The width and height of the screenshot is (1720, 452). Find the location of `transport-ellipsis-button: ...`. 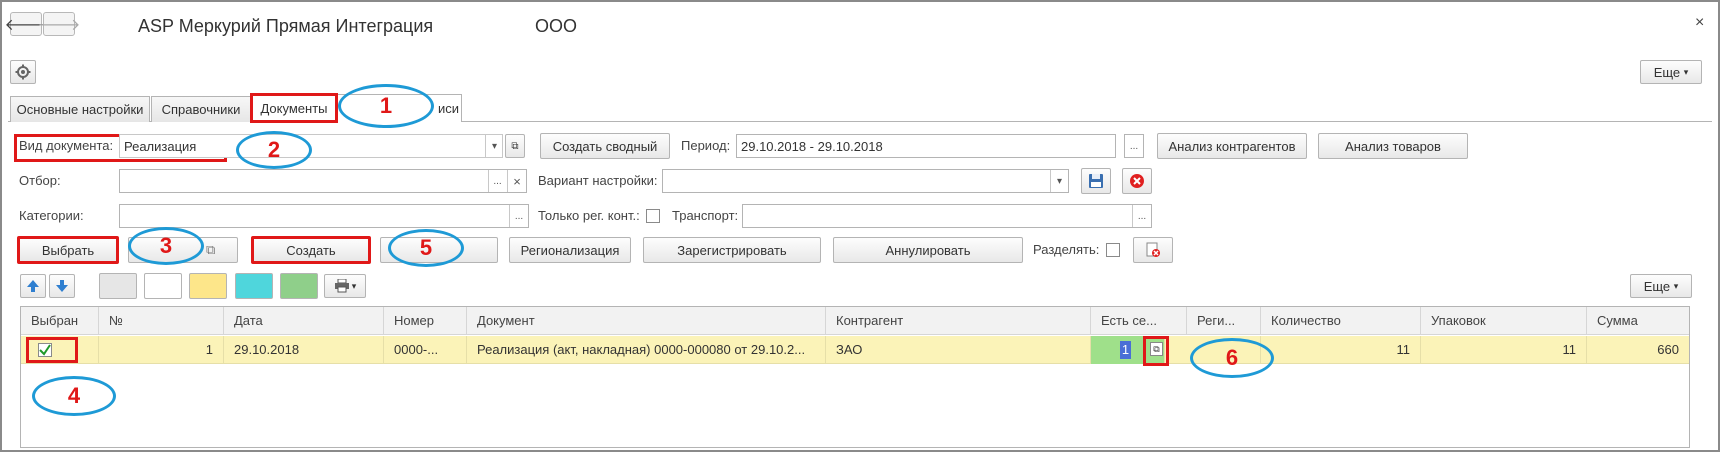

transport-ellipsis-button: ... is located at coordinates (1141, 216).